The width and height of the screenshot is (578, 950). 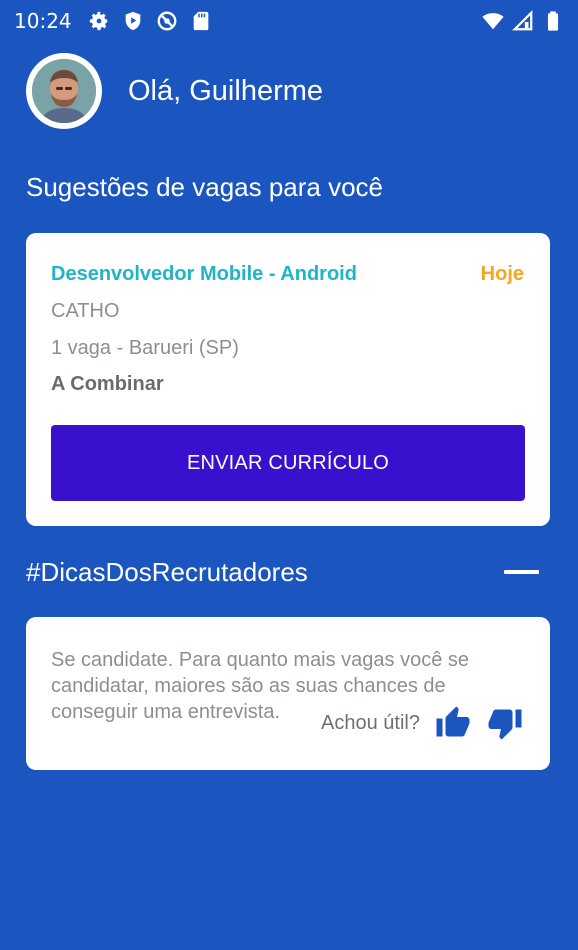 What do you see at coordinates (107, 384) in the screenshot?
I see `job-salary: A Combinar` at bounding box center [107, 384].